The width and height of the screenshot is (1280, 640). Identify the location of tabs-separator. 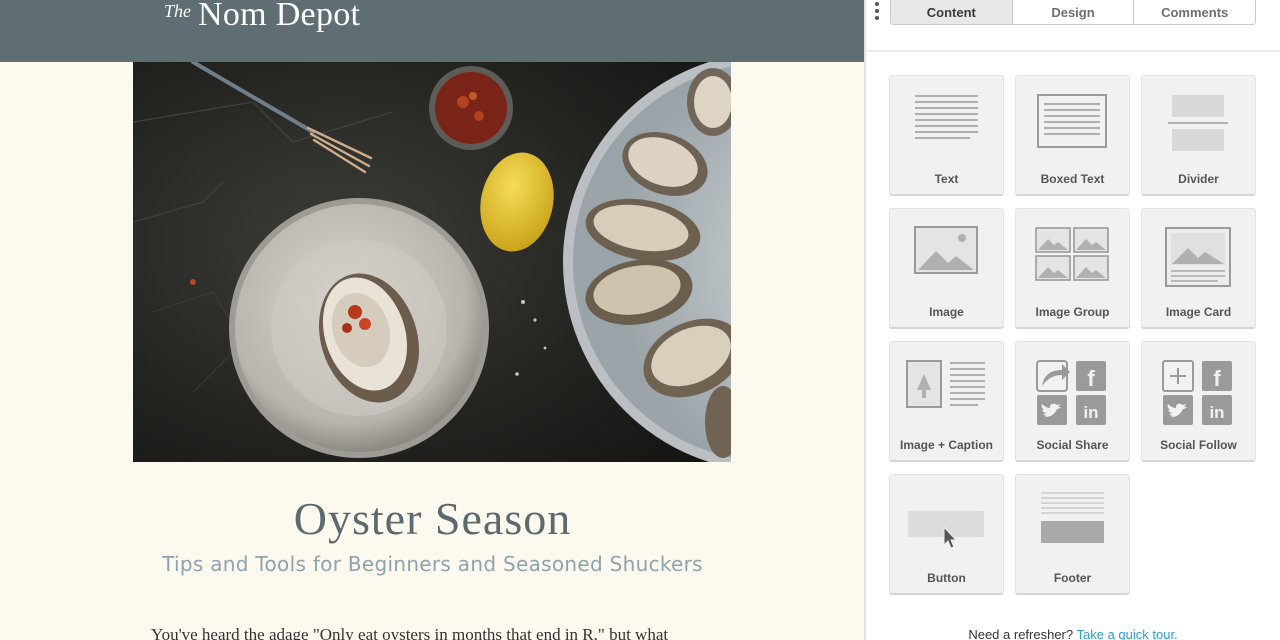
(1073, 51).